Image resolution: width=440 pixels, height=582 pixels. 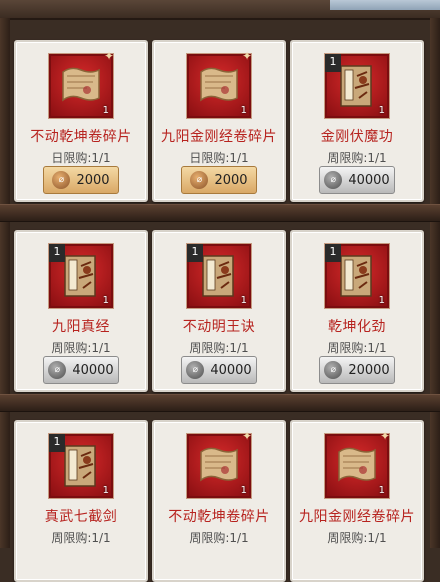 What do you see at coordinates (385, 5) in the screenshot?
I see `top-banner` at bounding box center [385, 5].